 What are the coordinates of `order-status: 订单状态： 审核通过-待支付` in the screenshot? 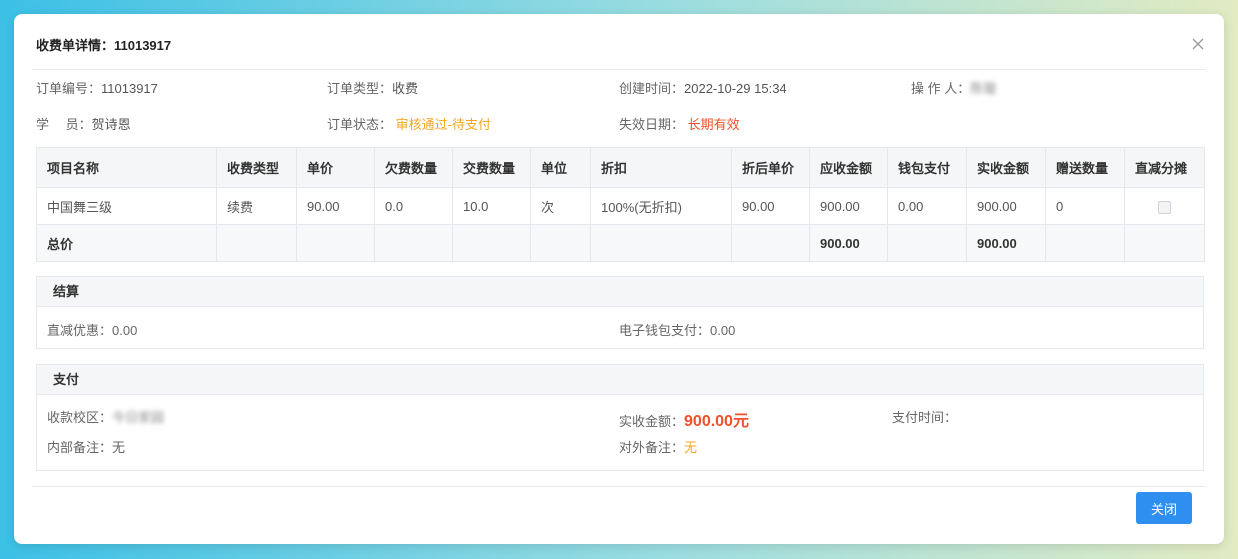 It's located at (409, 124).